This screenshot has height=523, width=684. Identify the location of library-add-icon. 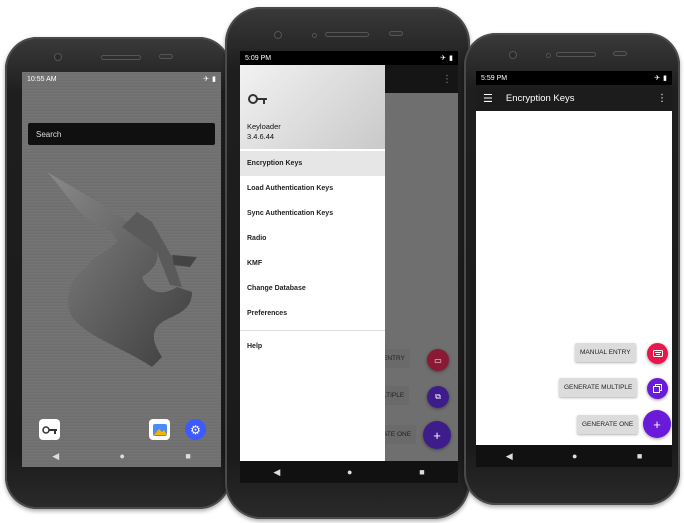
(657, 388).